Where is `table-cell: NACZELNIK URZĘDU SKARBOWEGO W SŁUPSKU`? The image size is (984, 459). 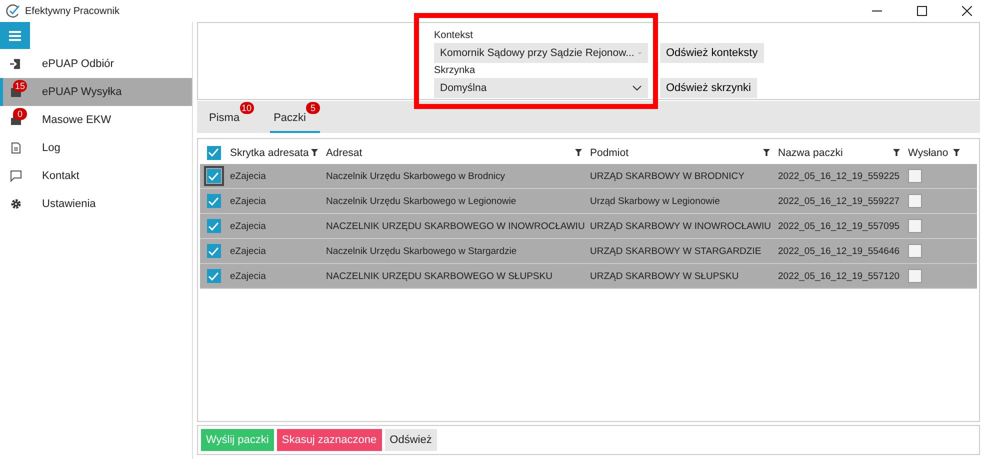 table-cell: NACZELNIK URZĘDU SKARBOWEGO W SŁUPSKU is located at coordinates (439, 276).